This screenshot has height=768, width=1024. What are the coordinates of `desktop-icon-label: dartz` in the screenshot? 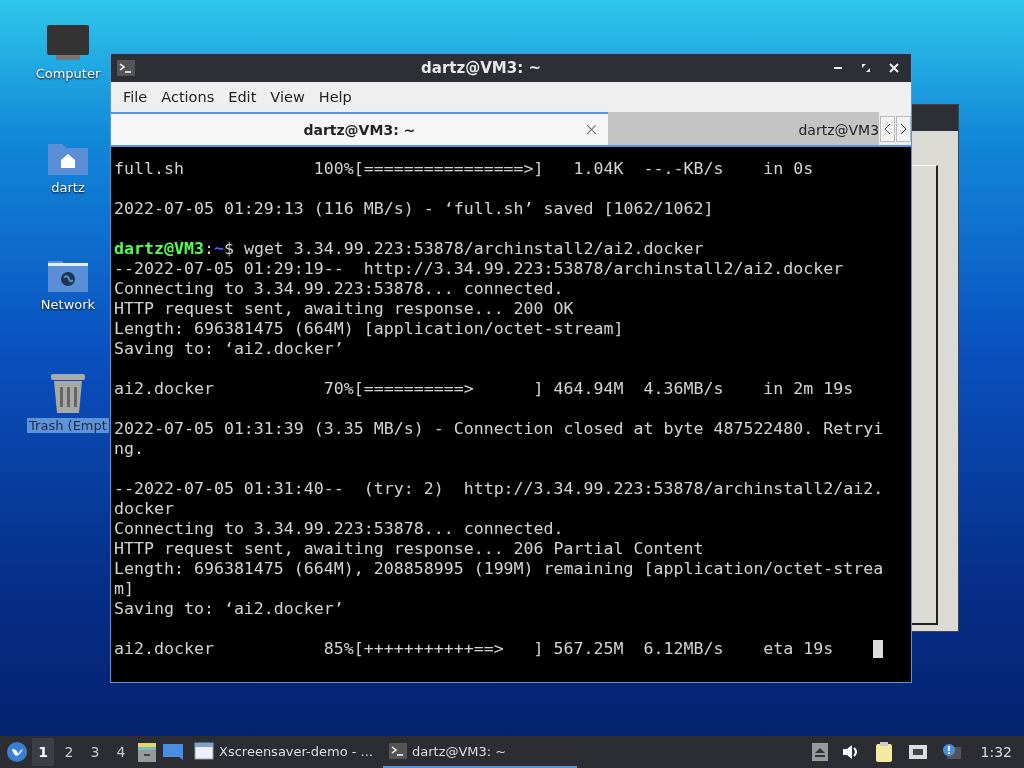 It's located at (68, 187).